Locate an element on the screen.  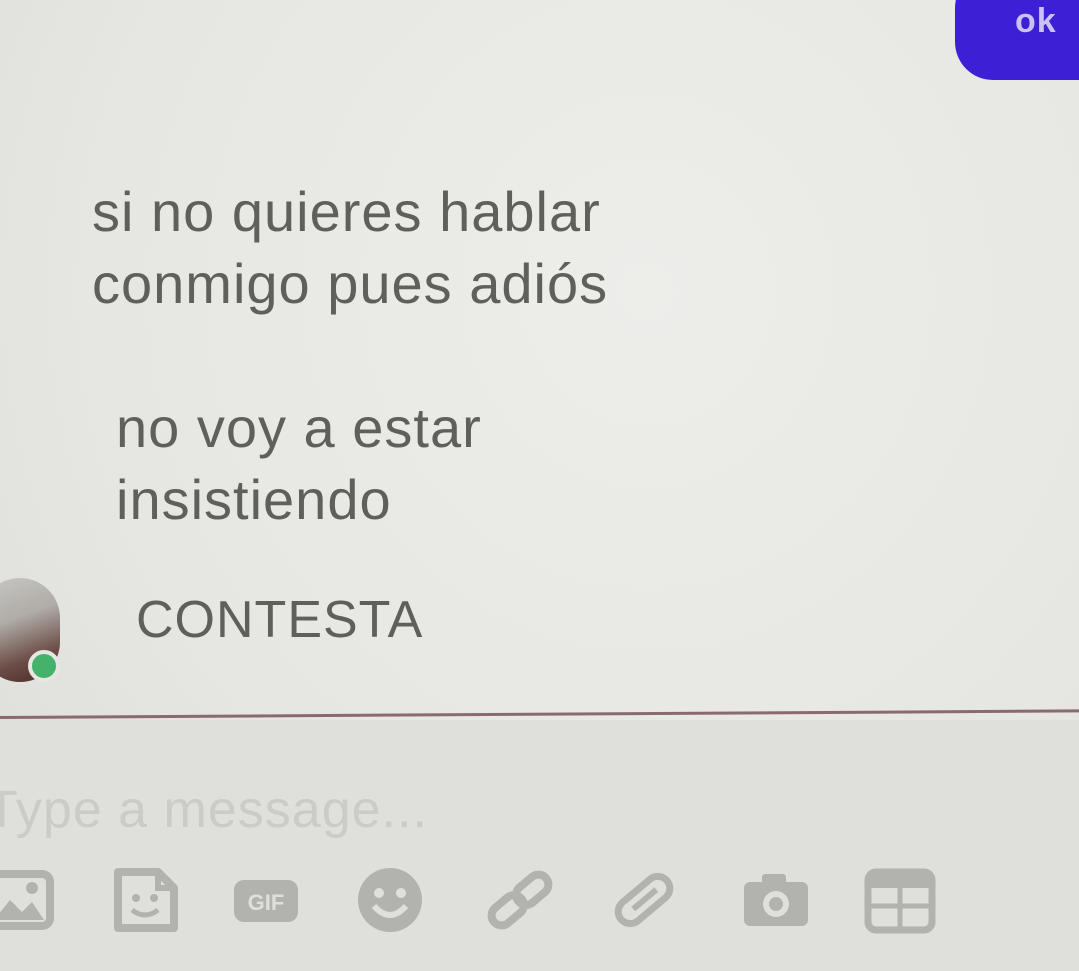
camera-icon is located at coordinates (776, 900).